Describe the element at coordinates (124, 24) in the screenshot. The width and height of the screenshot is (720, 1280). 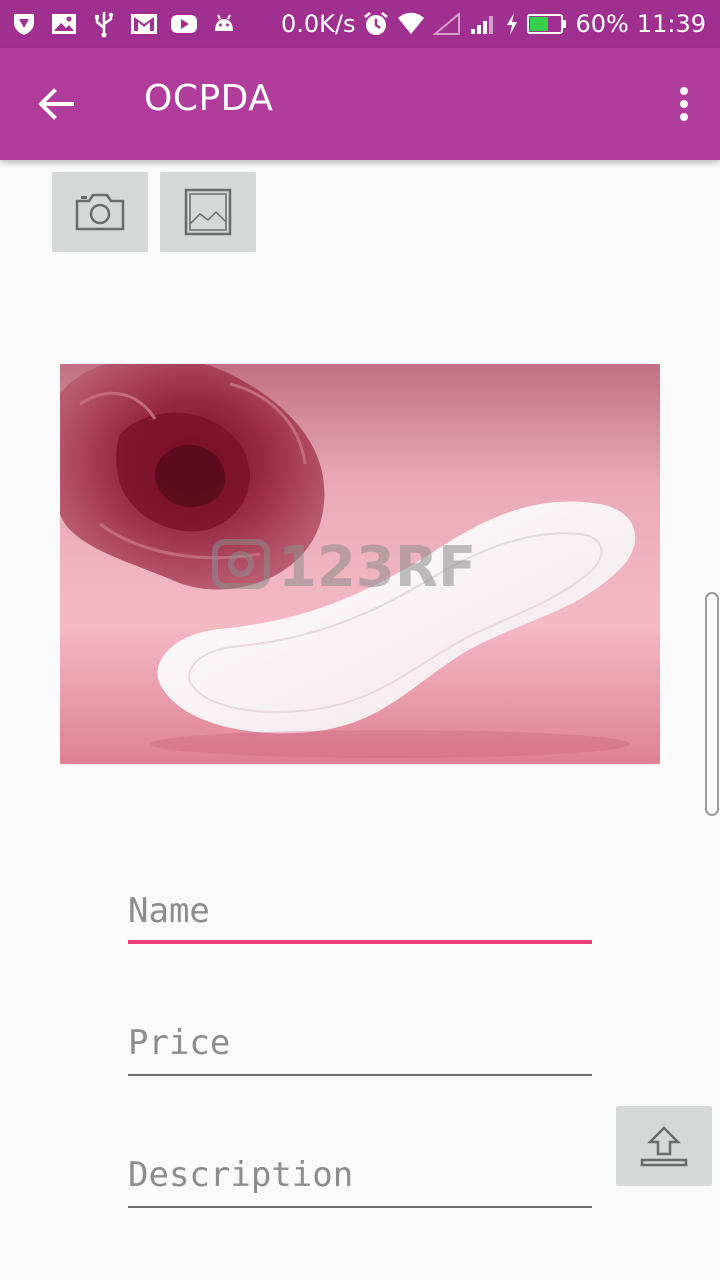
I see `notification-icons` at that location.